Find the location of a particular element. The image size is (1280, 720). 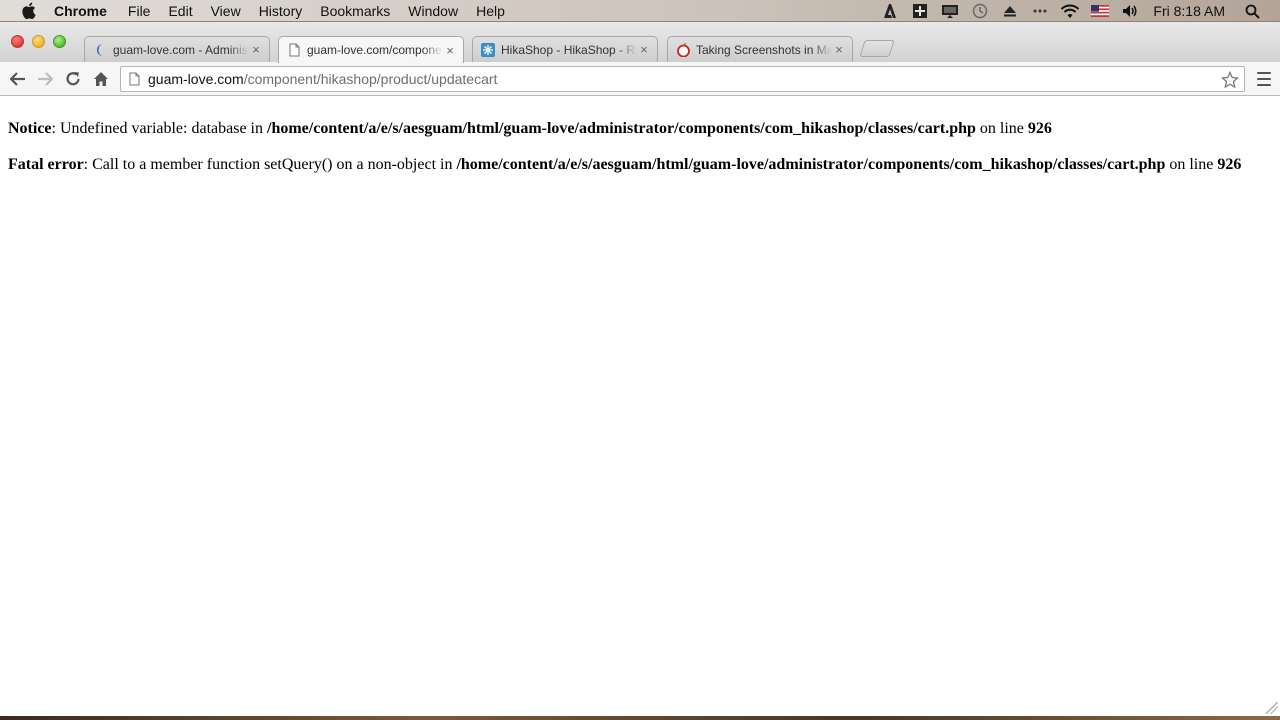

menu-help: Help is located at coordinates (490, 11).